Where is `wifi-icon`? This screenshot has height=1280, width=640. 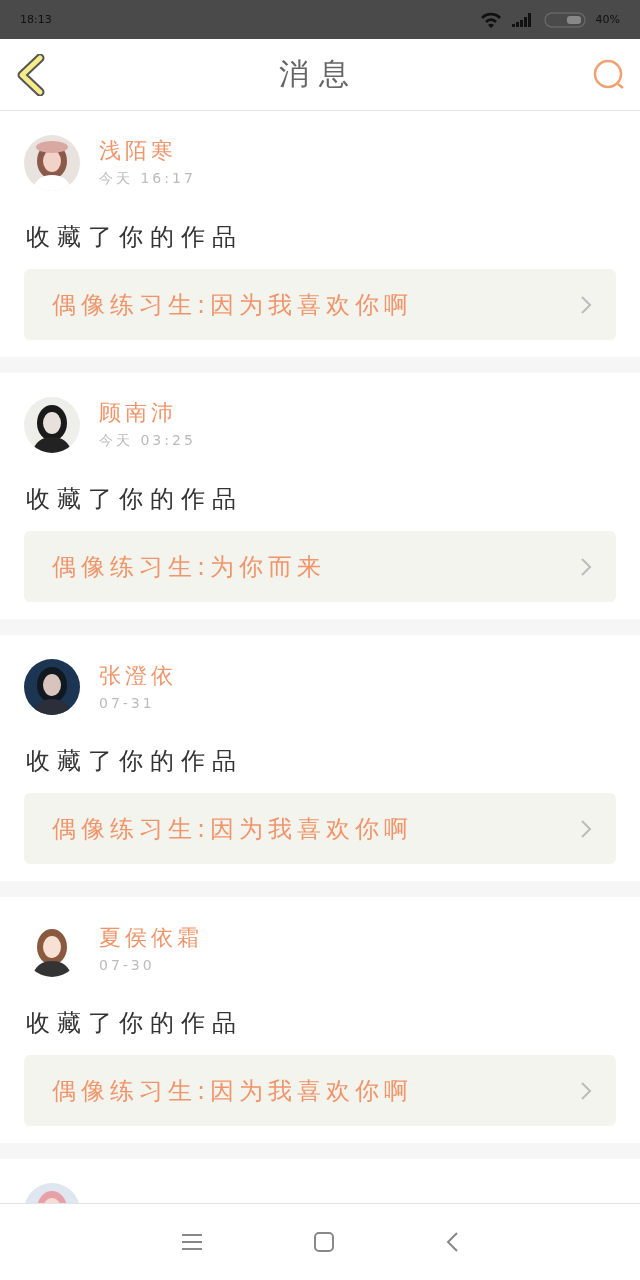
wifi-icon is located at coordinates (490, 19).